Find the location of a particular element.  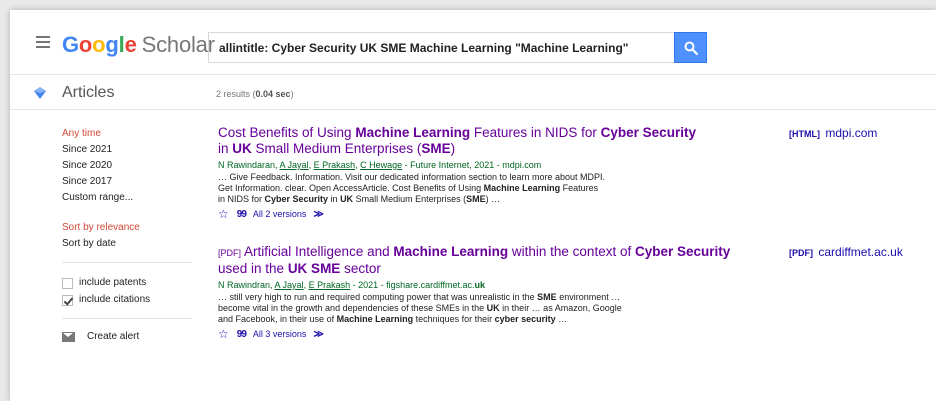

title-text: ) is located at coordinates (453, 148).